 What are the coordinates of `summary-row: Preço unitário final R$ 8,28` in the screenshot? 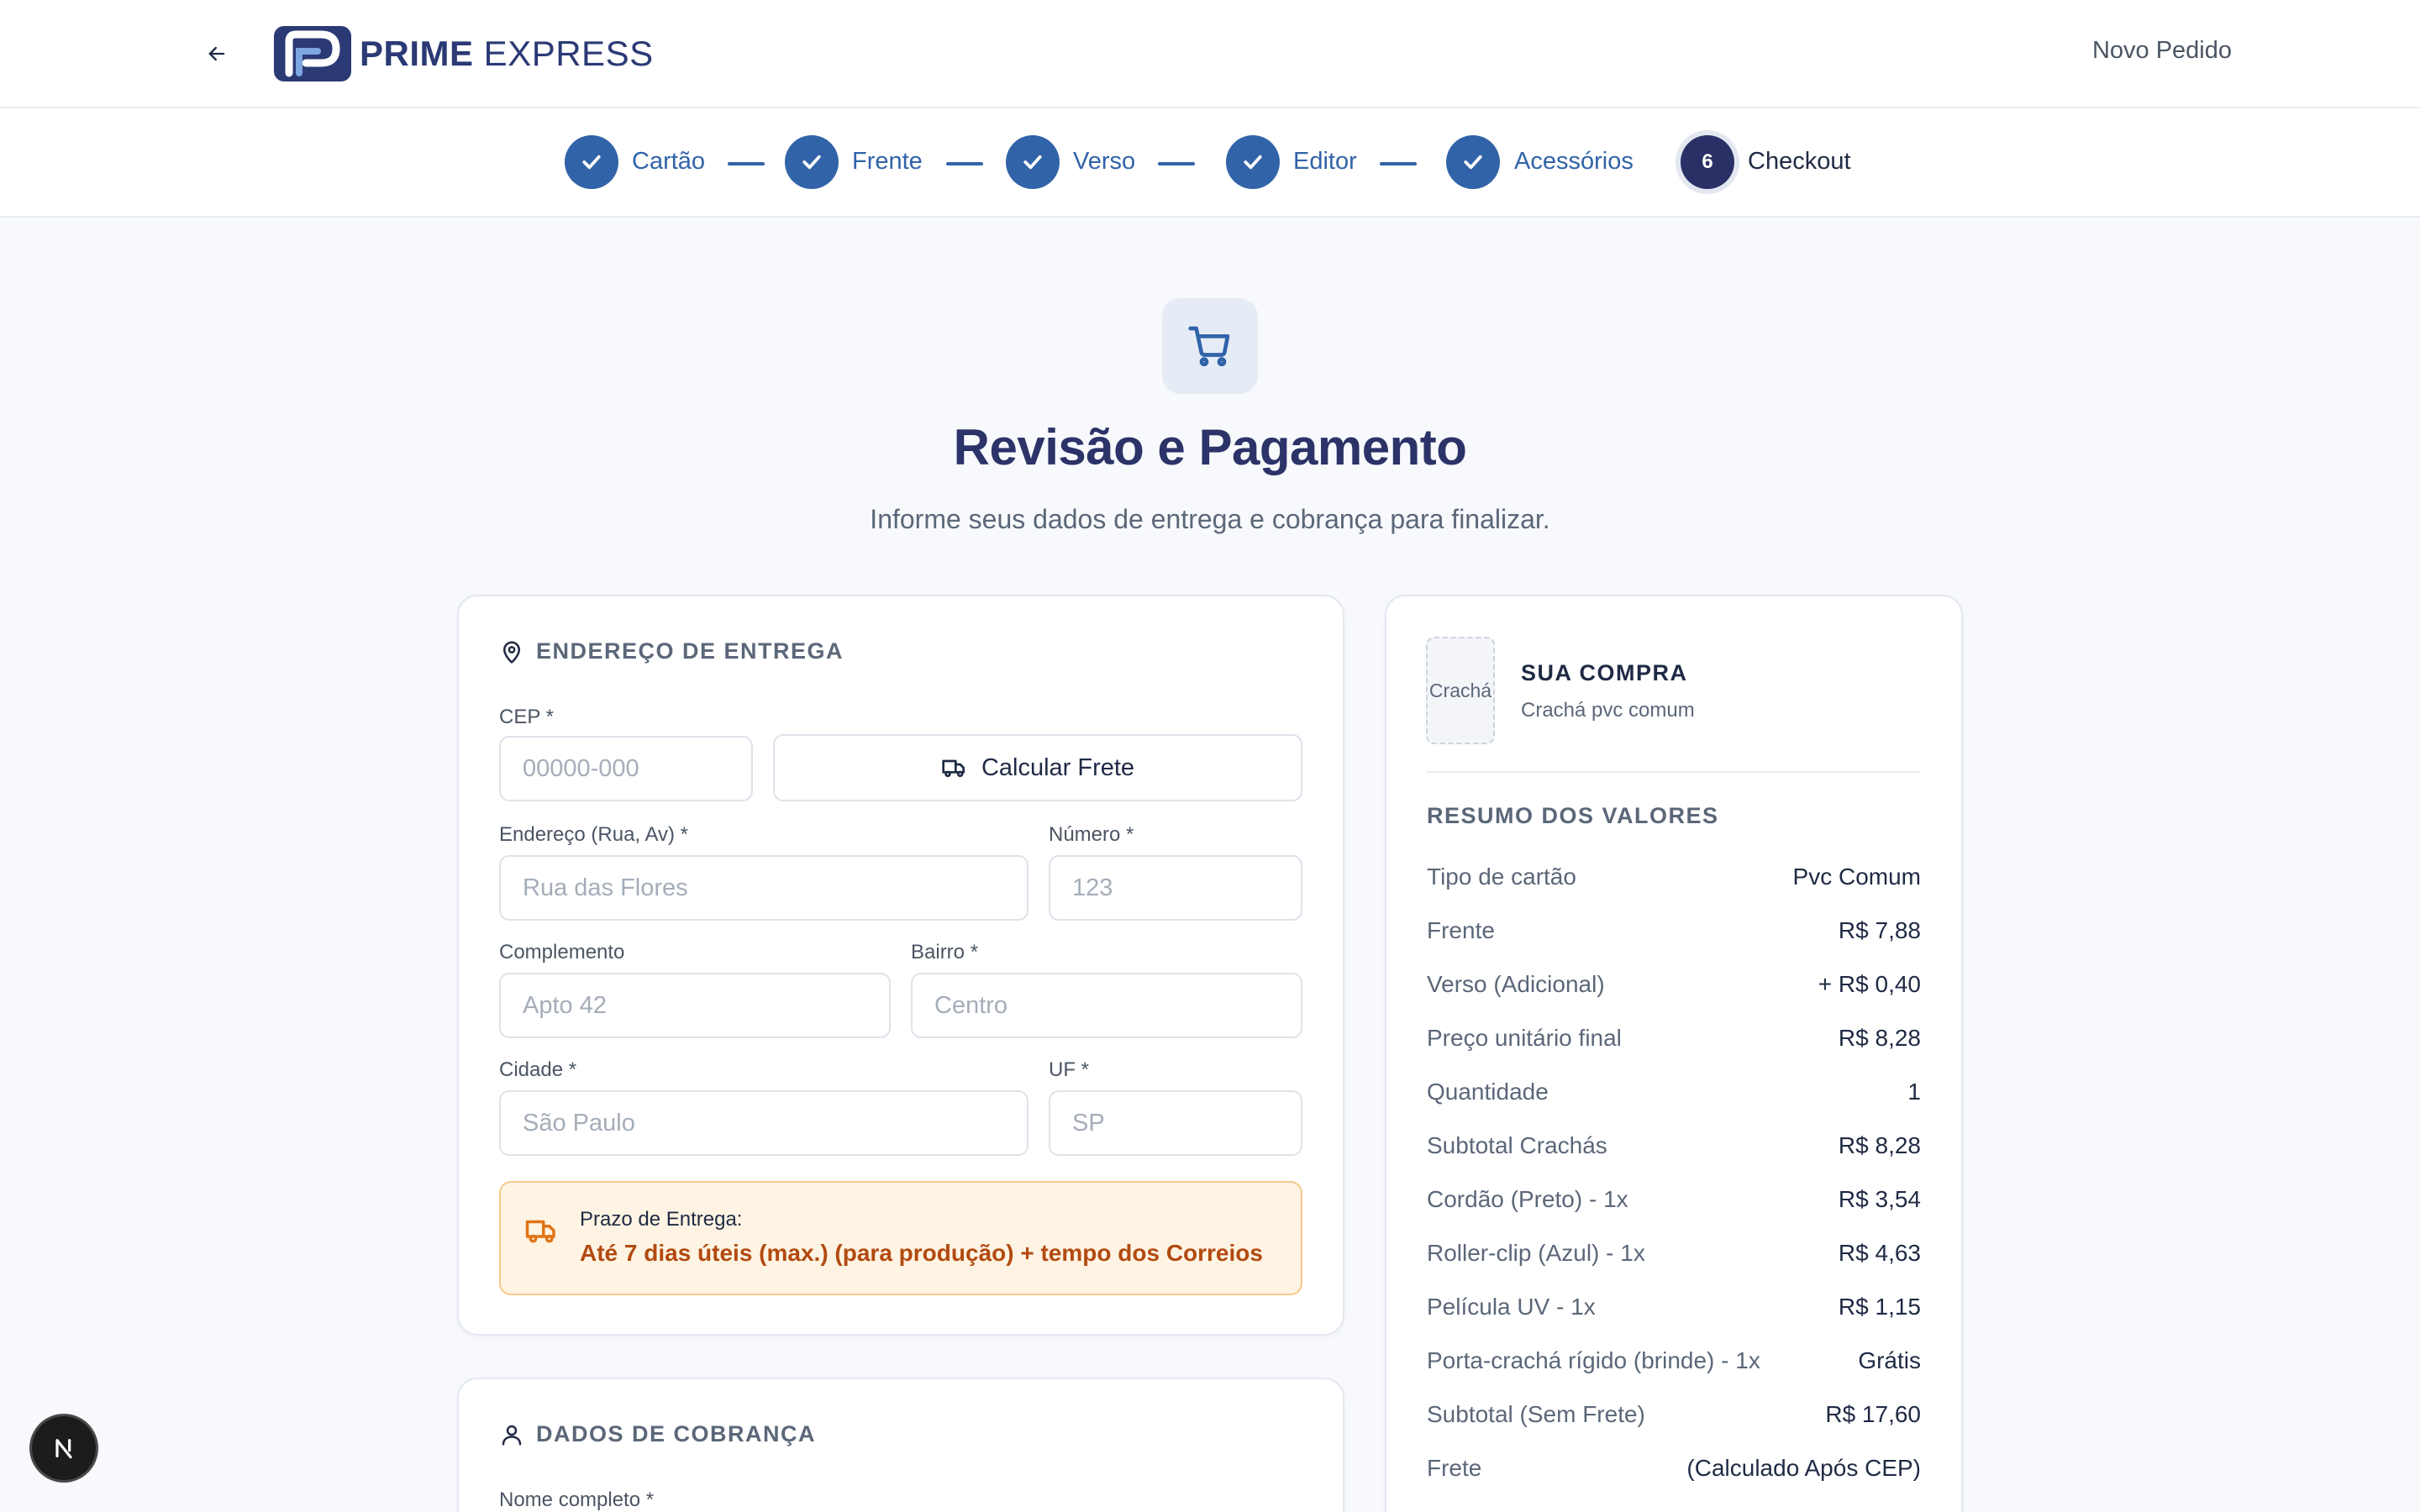 It's located at (1674, 1038).